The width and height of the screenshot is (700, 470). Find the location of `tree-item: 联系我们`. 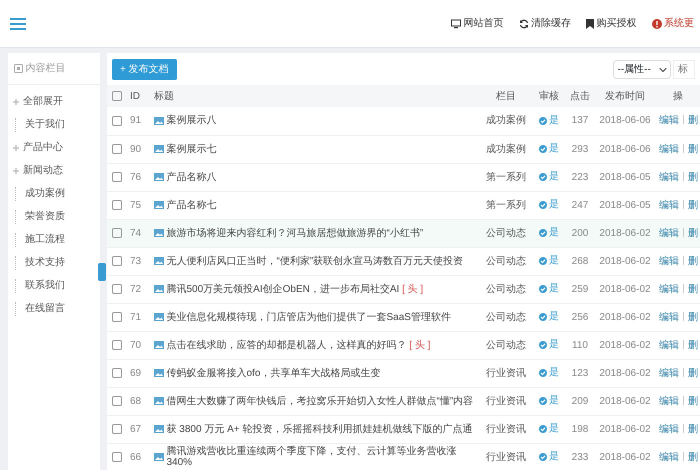

tree-item: 联系我们 is located at coordinates (45, 285).